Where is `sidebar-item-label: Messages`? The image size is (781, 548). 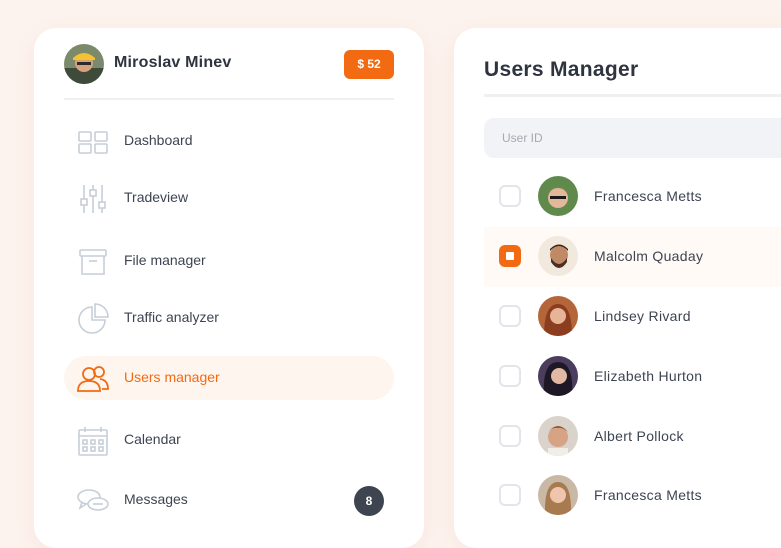
sidebar-item-label: Messages is located at coordinates (156, 499).